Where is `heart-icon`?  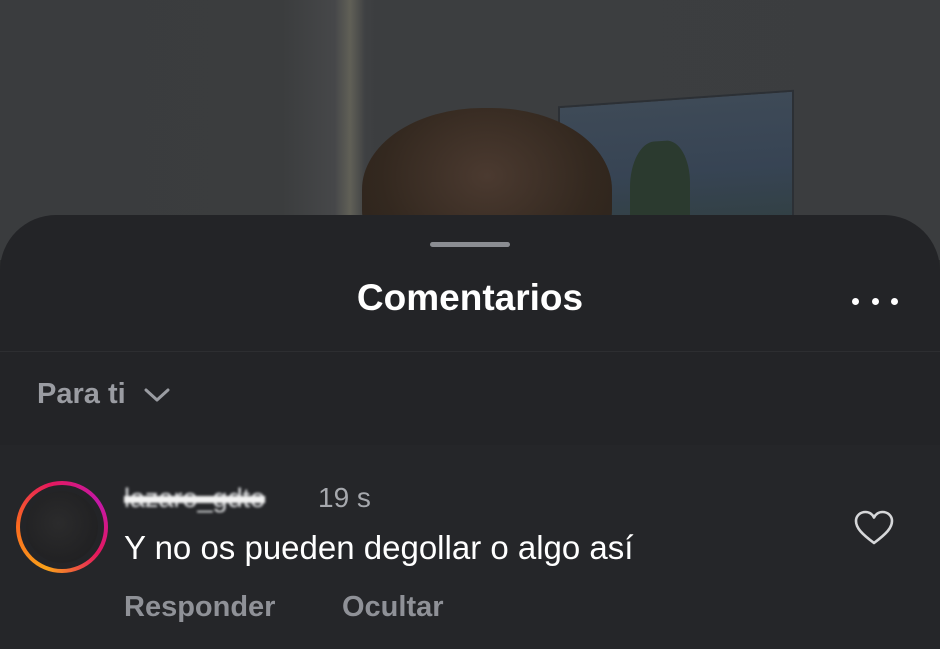
heart-icon is located at coordinates (874, 527).